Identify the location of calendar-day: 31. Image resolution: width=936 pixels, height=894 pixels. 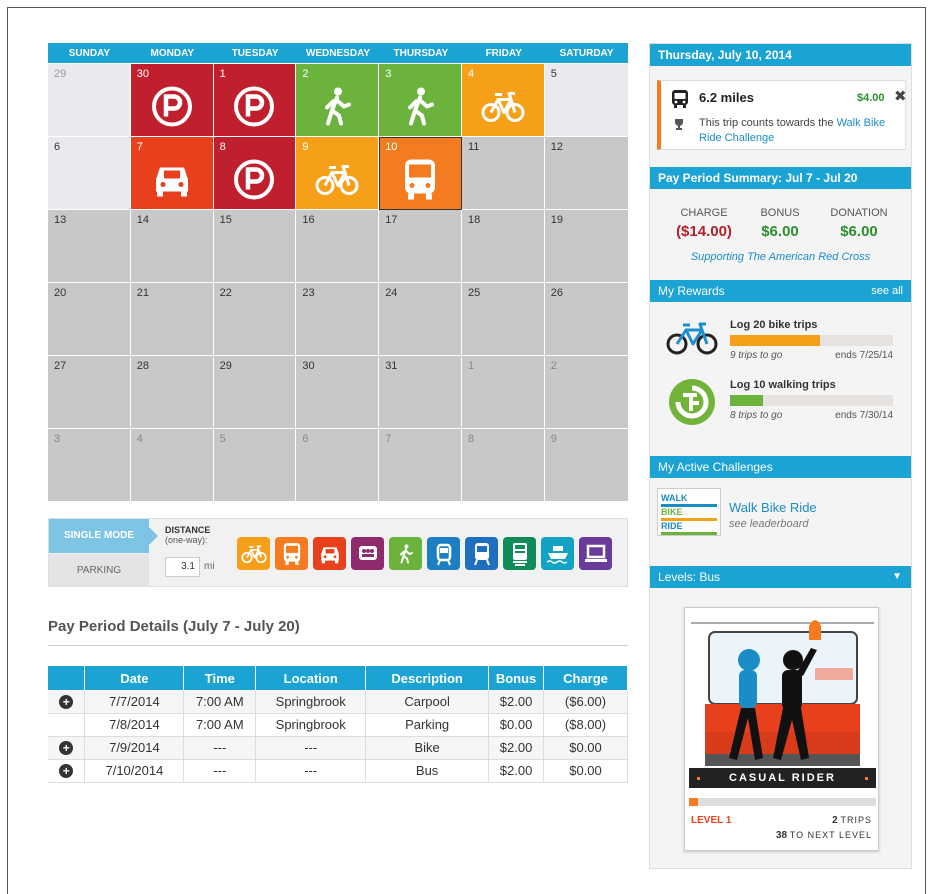
(420, 392).